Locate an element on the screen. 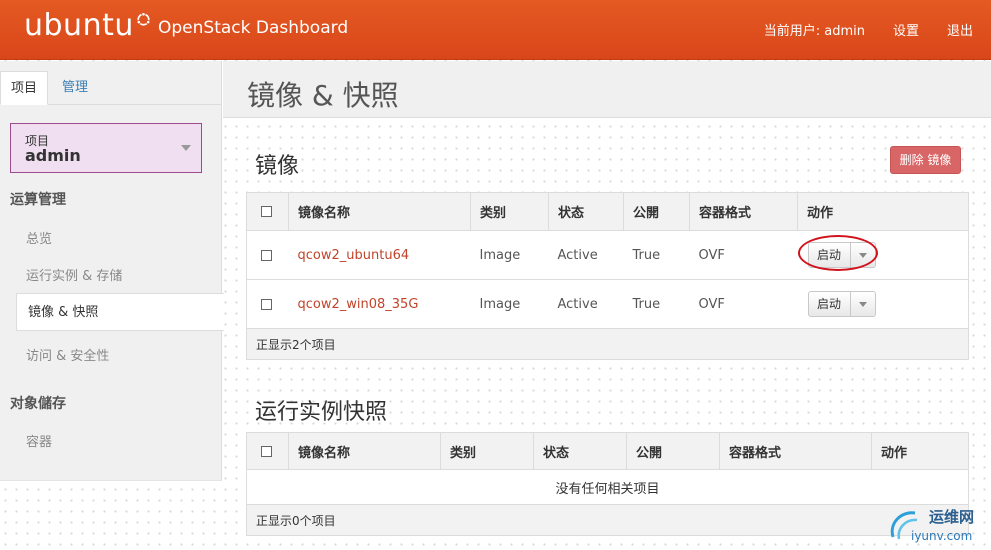  project-selector-value: admin is located at coordinates (53, 155).